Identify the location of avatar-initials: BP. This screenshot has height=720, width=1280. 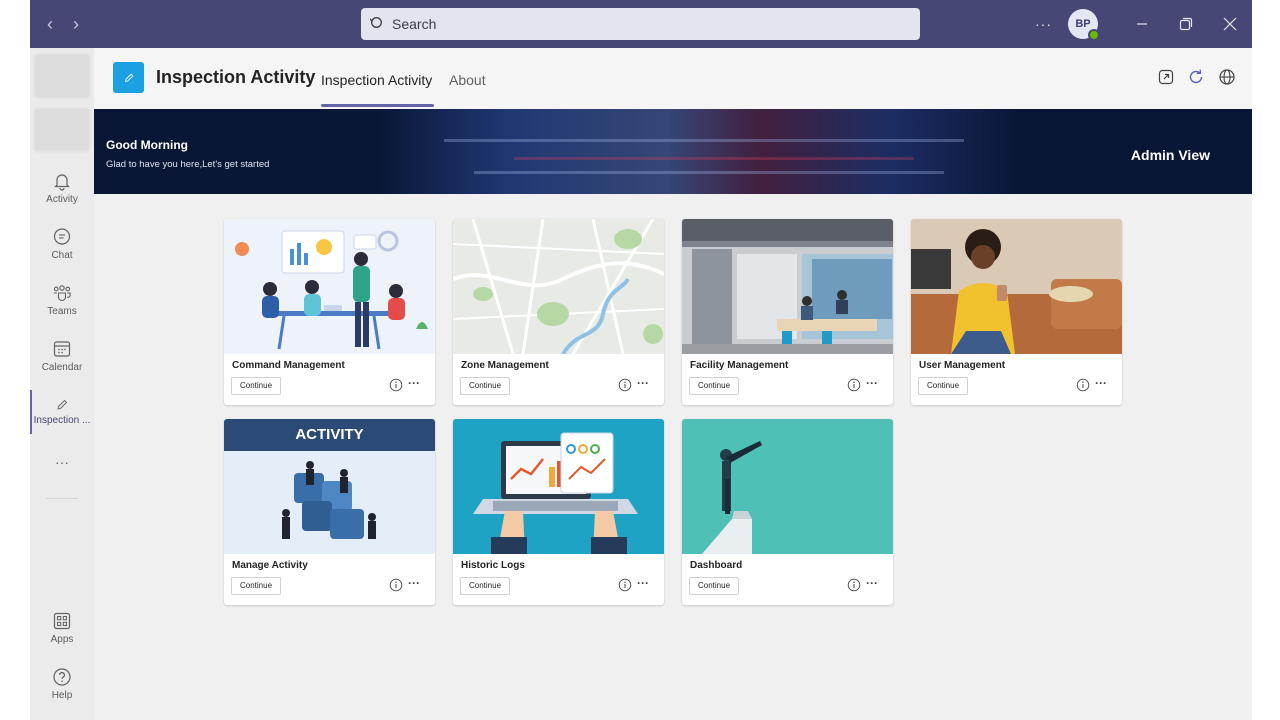
(1083, 24).